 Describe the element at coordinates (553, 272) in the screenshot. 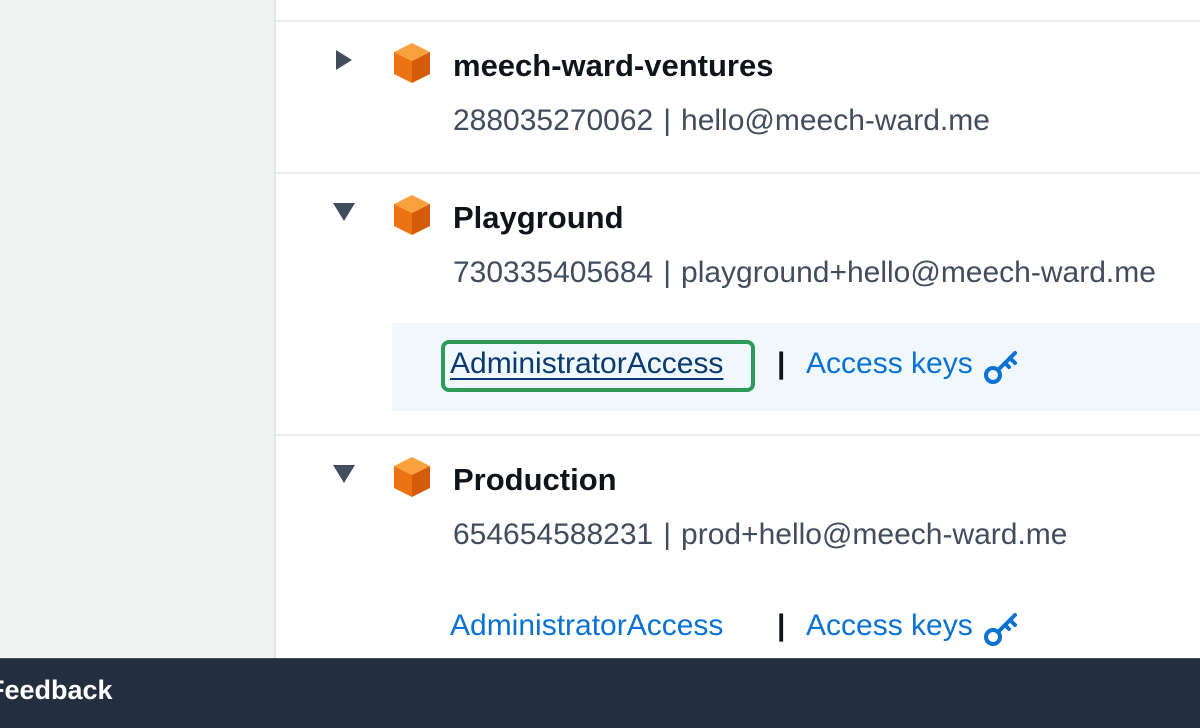

I see `account-id: 730335405684` at that location.